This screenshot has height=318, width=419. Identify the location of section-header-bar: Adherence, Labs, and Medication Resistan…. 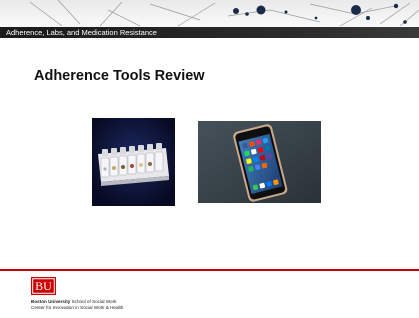
(209, 32).